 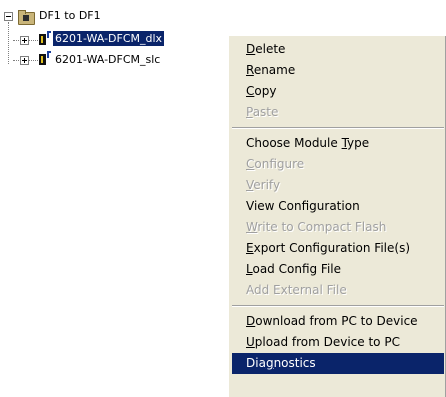 I want to click on menu-item-text: E, so click(x=250, y=248).